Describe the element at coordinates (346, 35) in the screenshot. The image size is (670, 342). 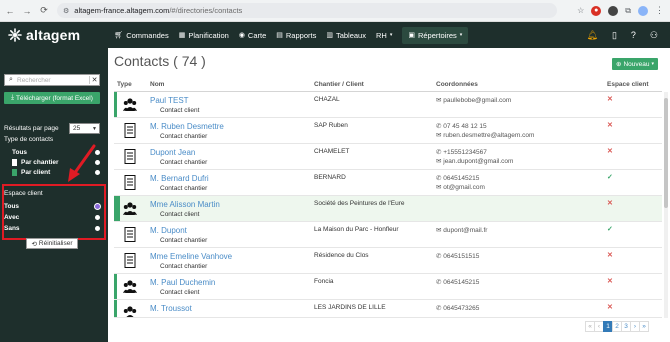
I see `menu-tableaux: ▥ Tableaux` at that location.